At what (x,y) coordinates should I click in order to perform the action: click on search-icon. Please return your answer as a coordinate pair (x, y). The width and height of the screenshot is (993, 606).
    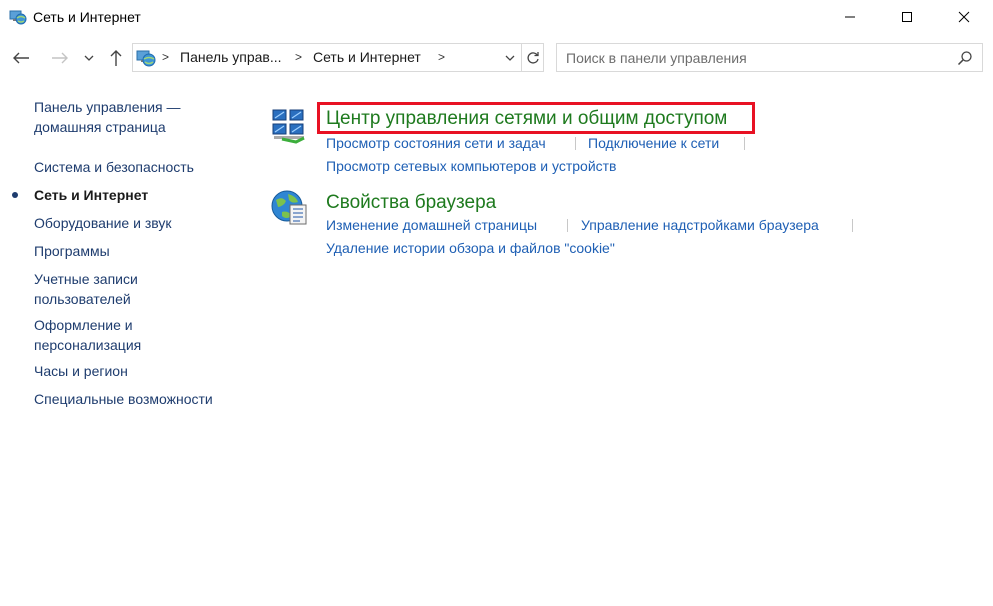
    Looking at the image, I should click on (965, 58).